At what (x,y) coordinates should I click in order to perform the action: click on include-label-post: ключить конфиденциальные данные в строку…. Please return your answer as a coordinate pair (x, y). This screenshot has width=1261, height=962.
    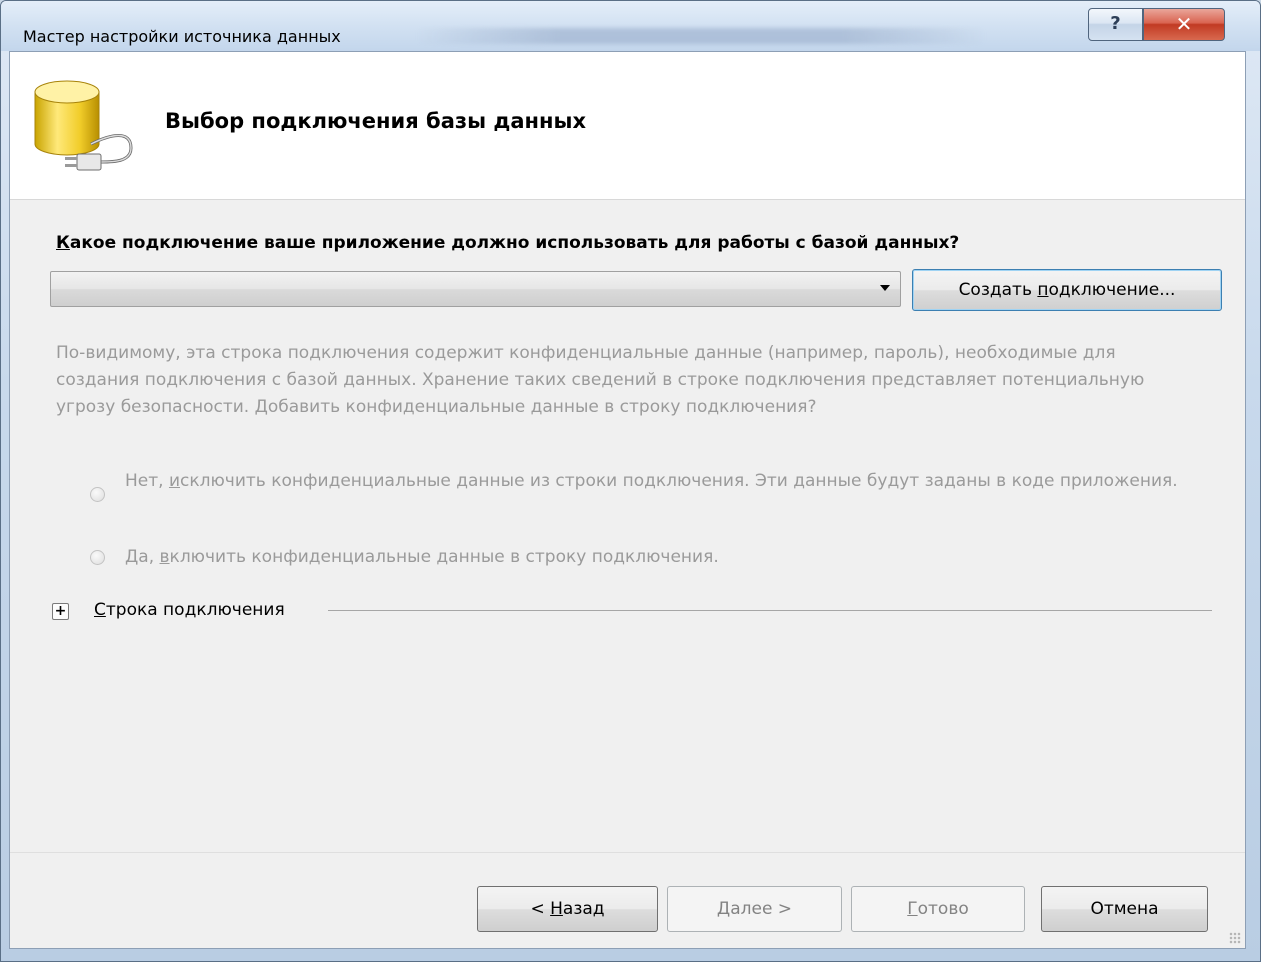
    Looking at the image, I should click on (444, 557).